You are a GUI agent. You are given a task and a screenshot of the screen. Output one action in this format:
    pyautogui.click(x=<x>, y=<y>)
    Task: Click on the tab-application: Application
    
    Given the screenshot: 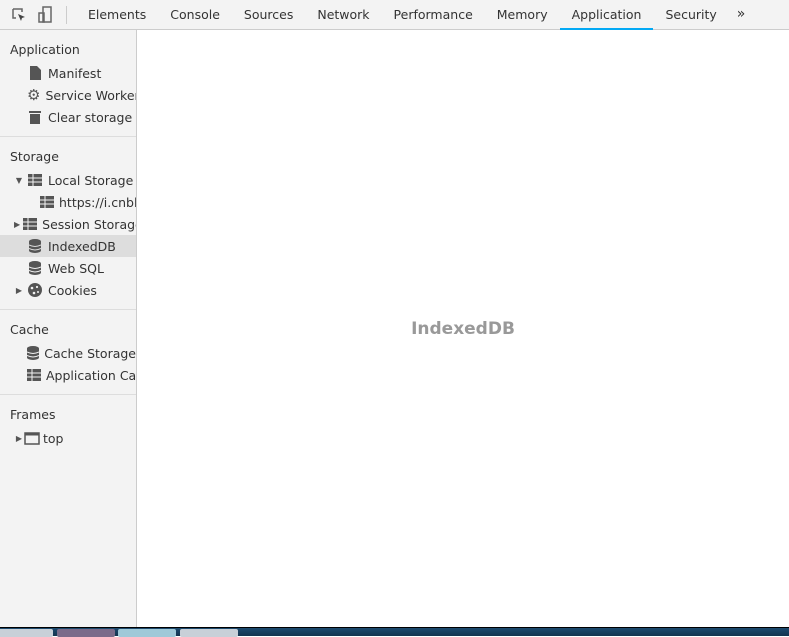 What is the action you would take?
    pyautogui.click(x=606, y=15)
    